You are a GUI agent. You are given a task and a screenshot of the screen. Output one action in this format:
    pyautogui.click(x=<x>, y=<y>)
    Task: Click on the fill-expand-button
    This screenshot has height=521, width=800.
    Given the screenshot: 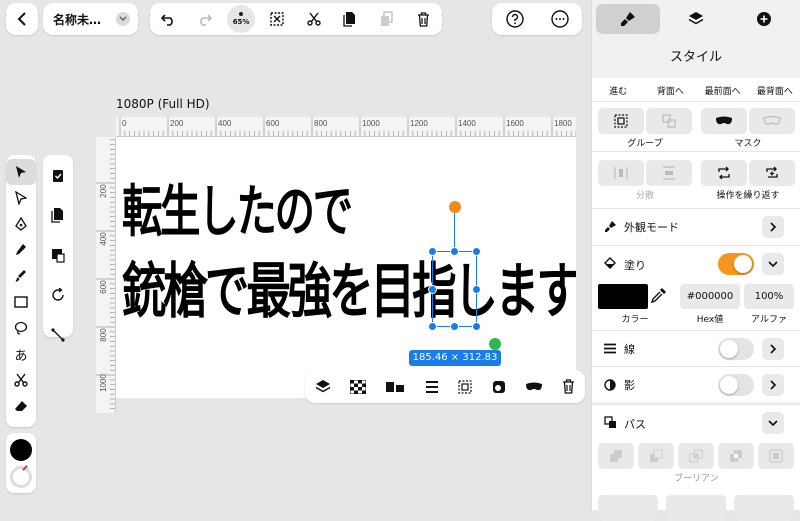 What is the action you would take?
    pyautogui.click(x=773, y=264)
    